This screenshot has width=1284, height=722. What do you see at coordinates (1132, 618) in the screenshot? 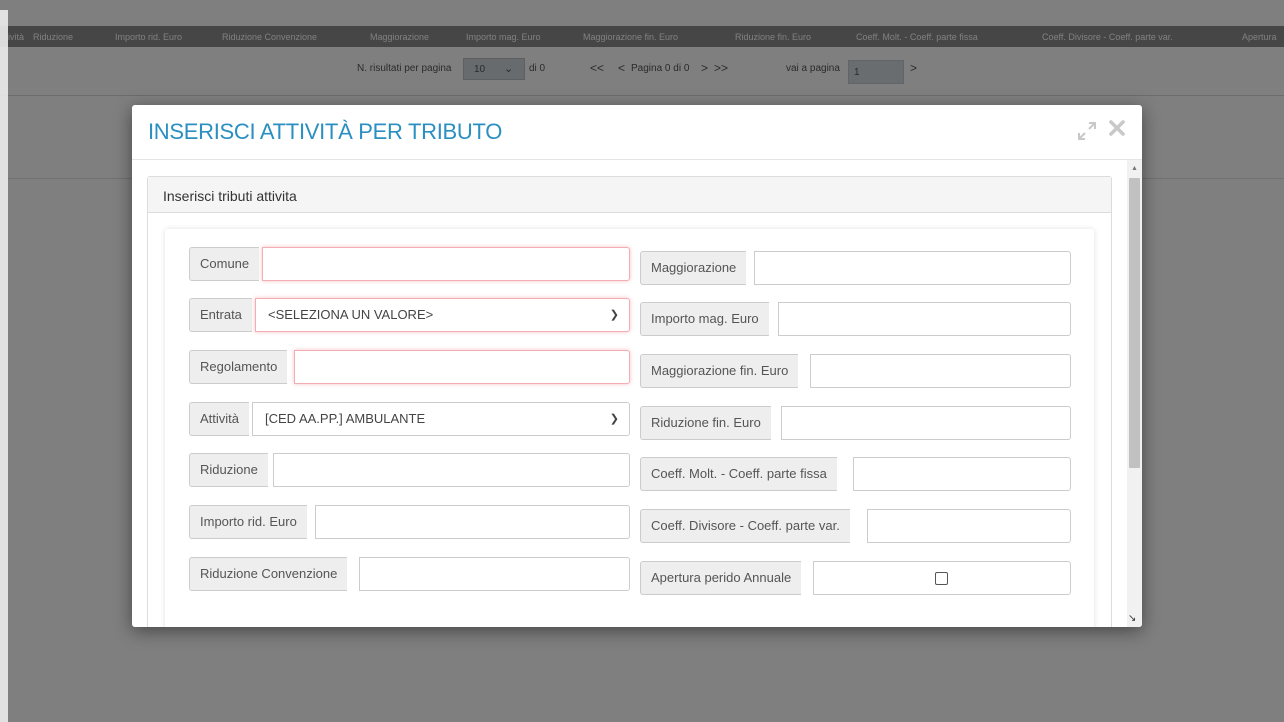
I see `resize-grip-icon: ↘` at bounding box center [1132, 618].